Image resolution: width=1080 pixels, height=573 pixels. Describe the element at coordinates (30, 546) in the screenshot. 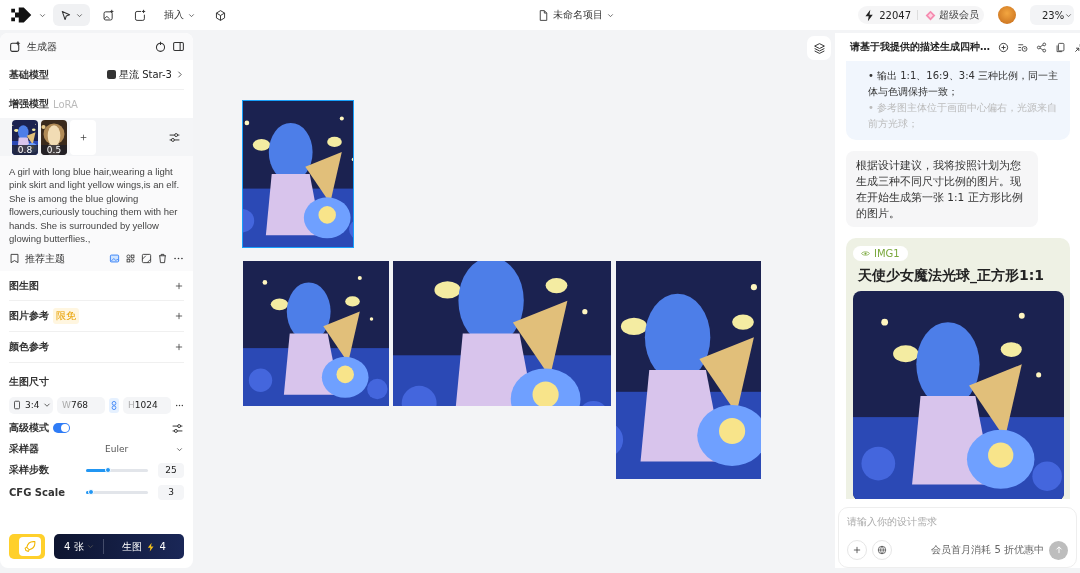

I see `rocket-icon` at that location.